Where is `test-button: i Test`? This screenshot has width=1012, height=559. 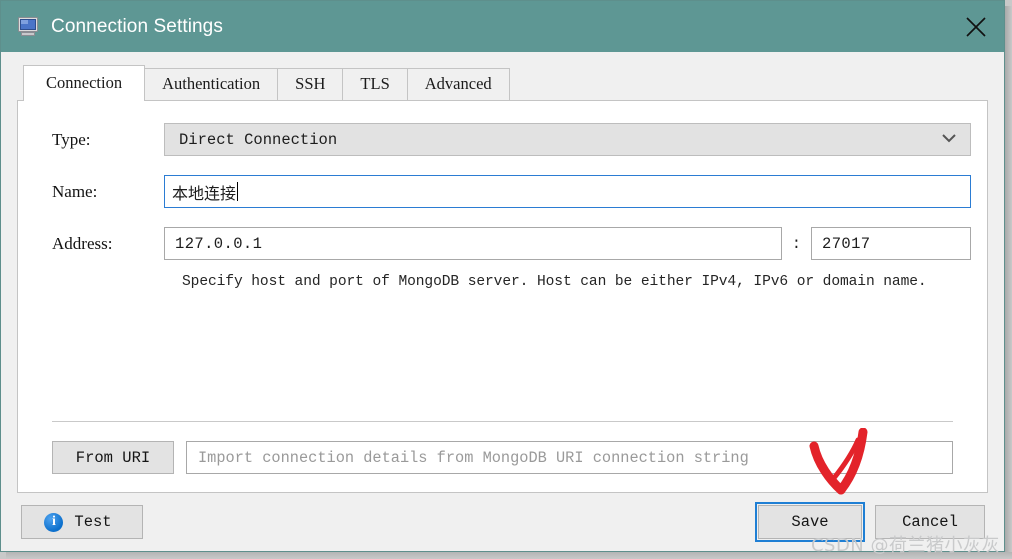 test-button: i Test is located at coordinates (82, 522).